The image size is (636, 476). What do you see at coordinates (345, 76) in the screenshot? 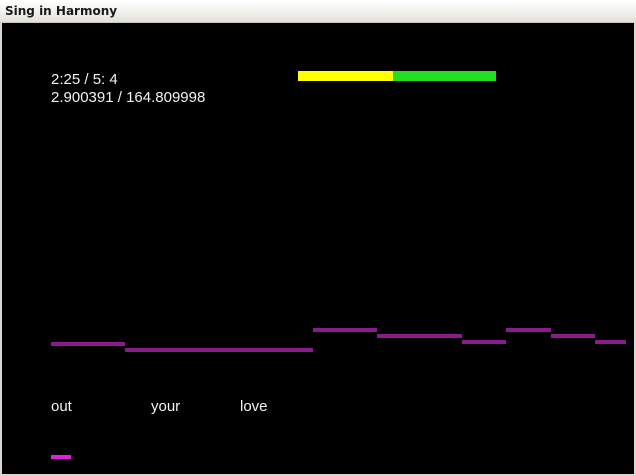
I see `progress-bar-yellow` at bounding box center [345, 76].